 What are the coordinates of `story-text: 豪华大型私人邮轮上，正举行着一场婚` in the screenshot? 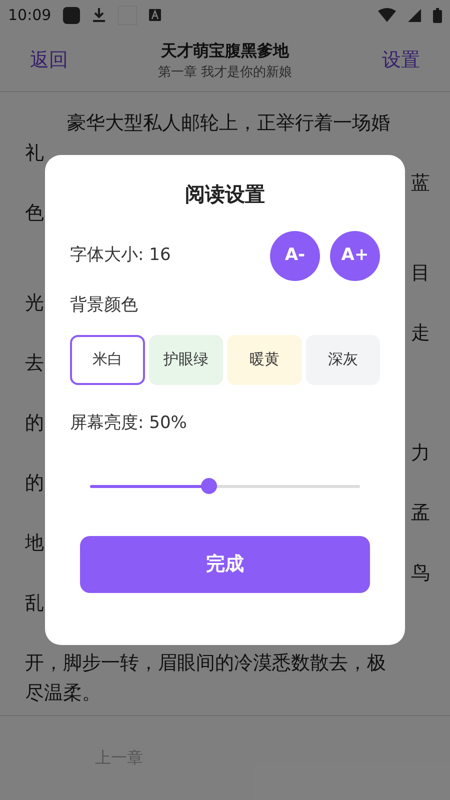 It's located at (228, 123).